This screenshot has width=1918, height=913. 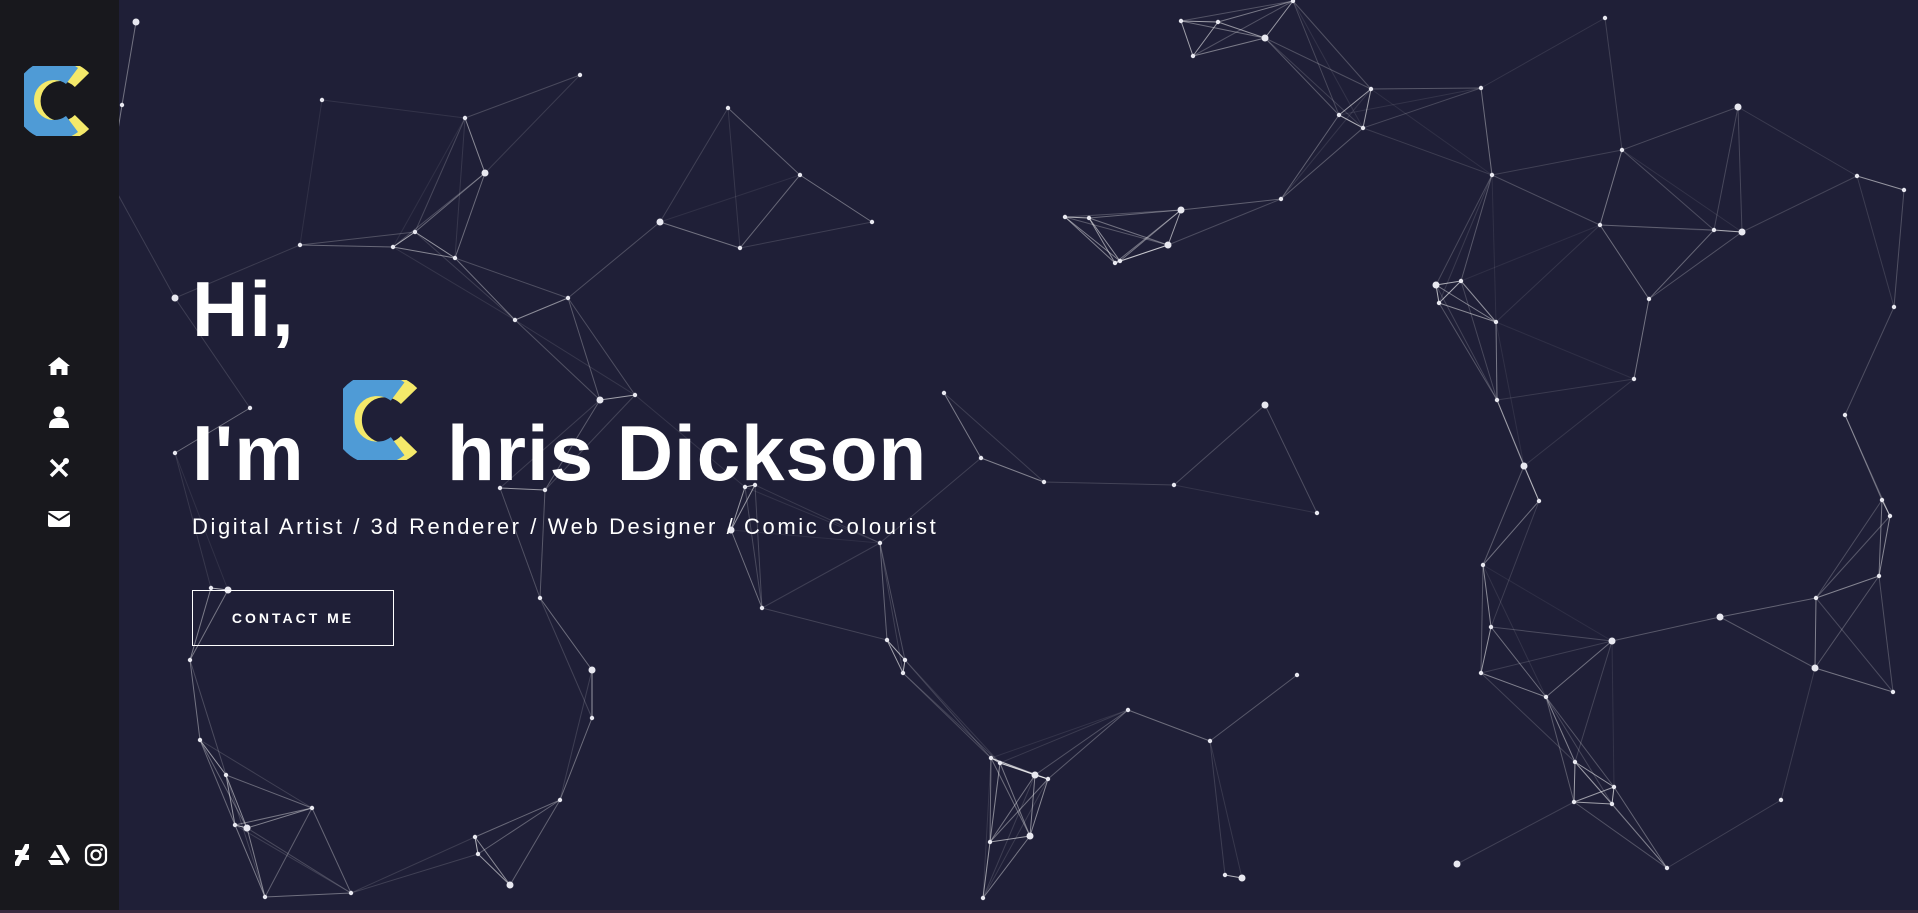 I want to click on c-logo-inline, so click(x=380, y=420).